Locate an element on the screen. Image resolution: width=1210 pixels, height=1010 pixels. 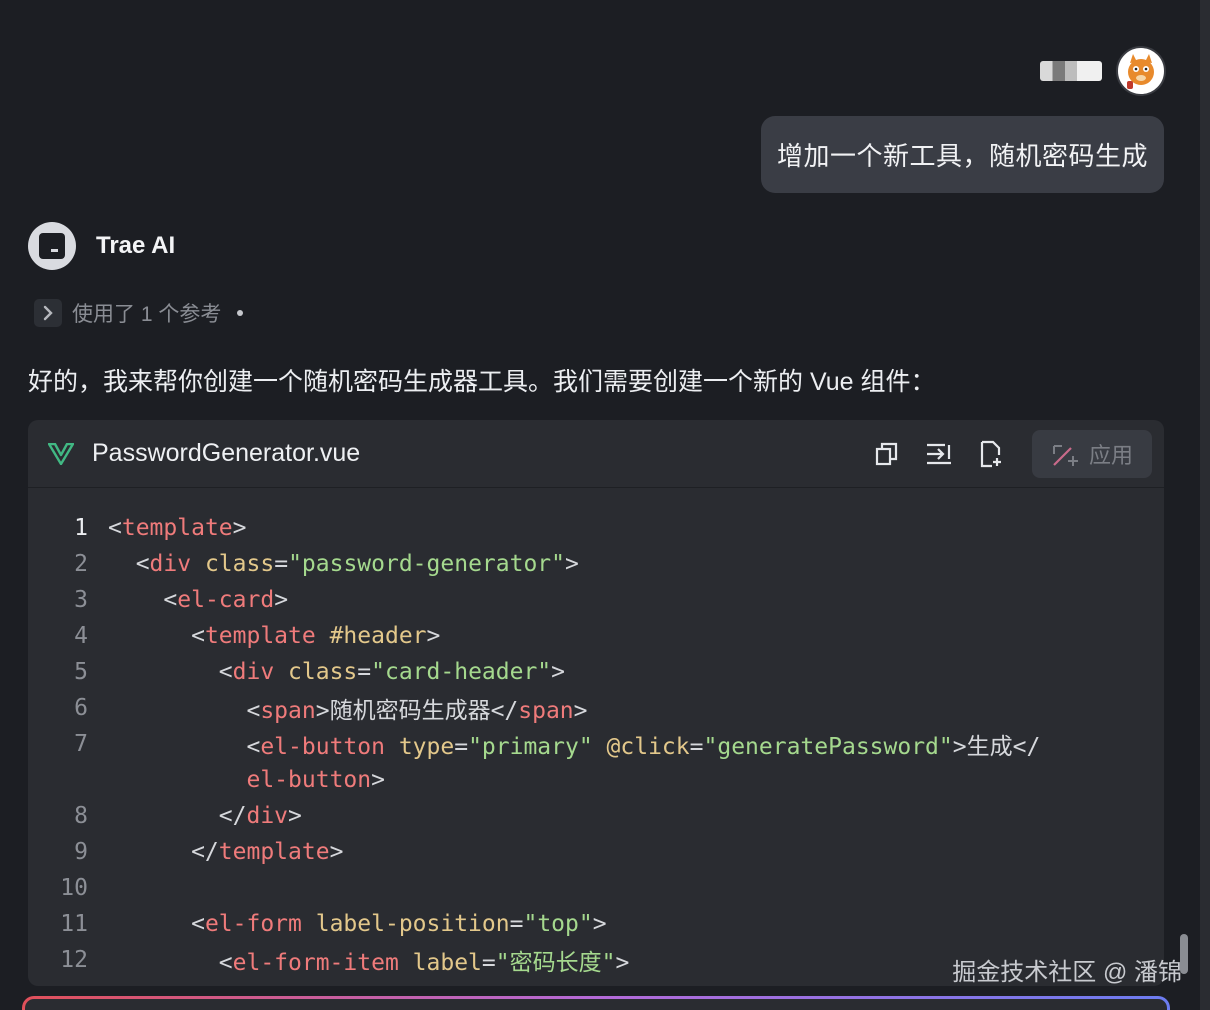
references-toggle: 使用了 1 个参考 is located at coordinates (139, 313).